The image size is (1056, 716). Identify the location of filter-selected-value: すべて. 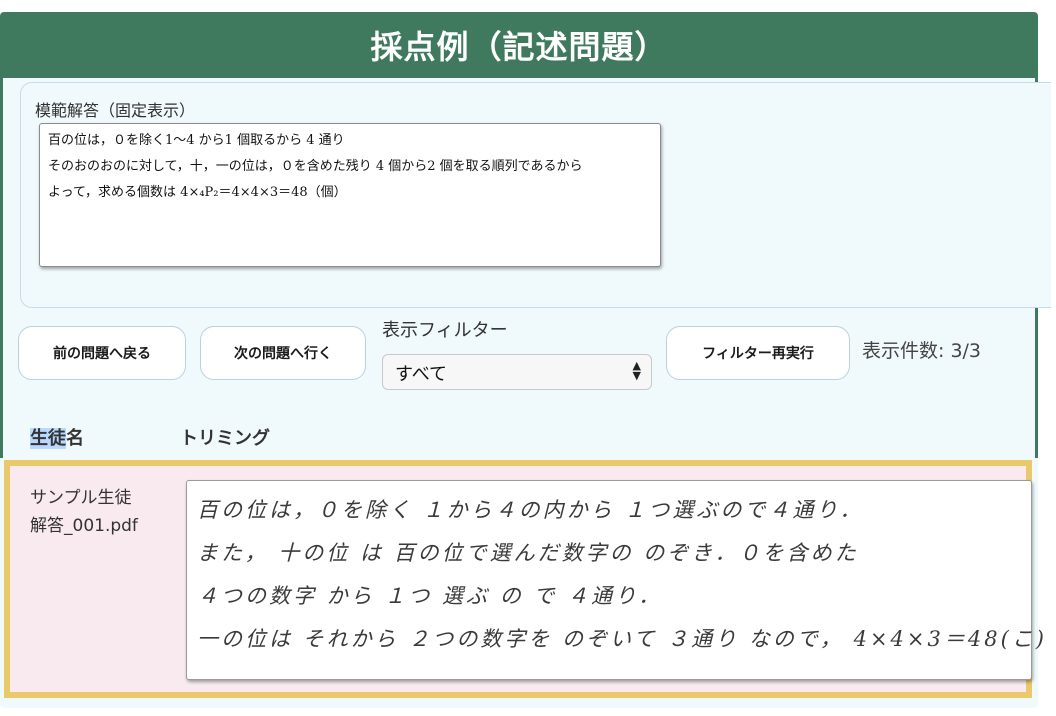
(421, 374).